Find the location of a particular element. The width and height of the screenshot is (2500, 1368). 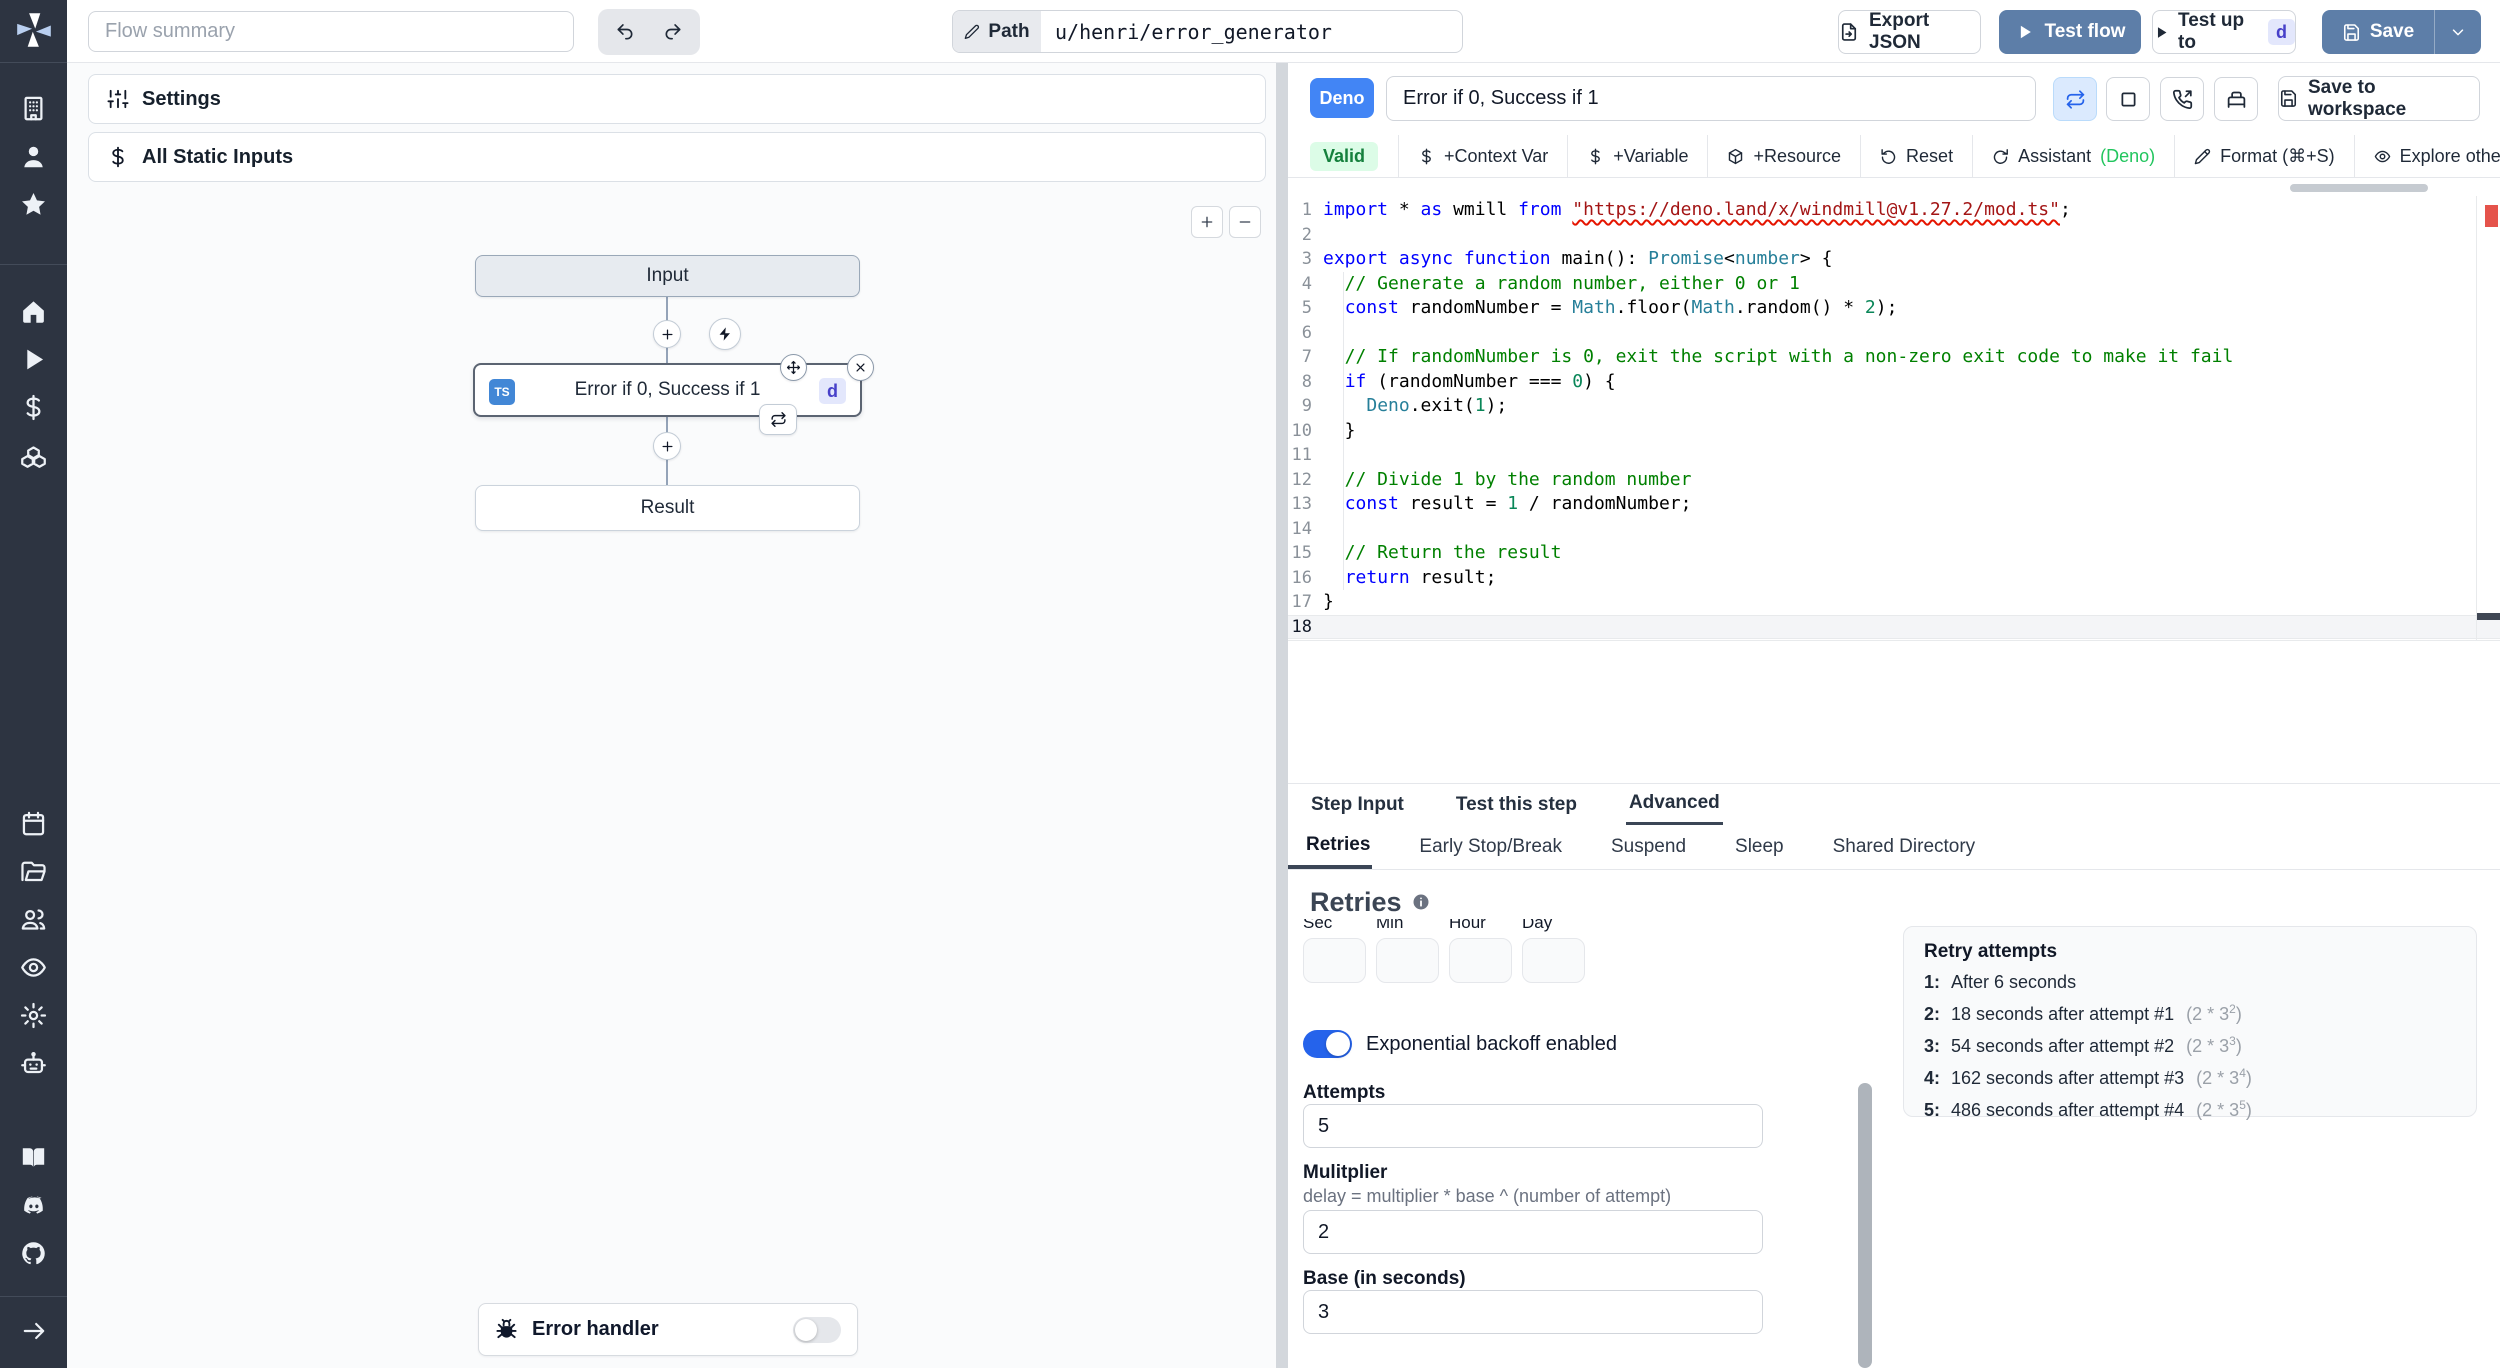

retries-indicator-button is located at coordinates (2075, 99).